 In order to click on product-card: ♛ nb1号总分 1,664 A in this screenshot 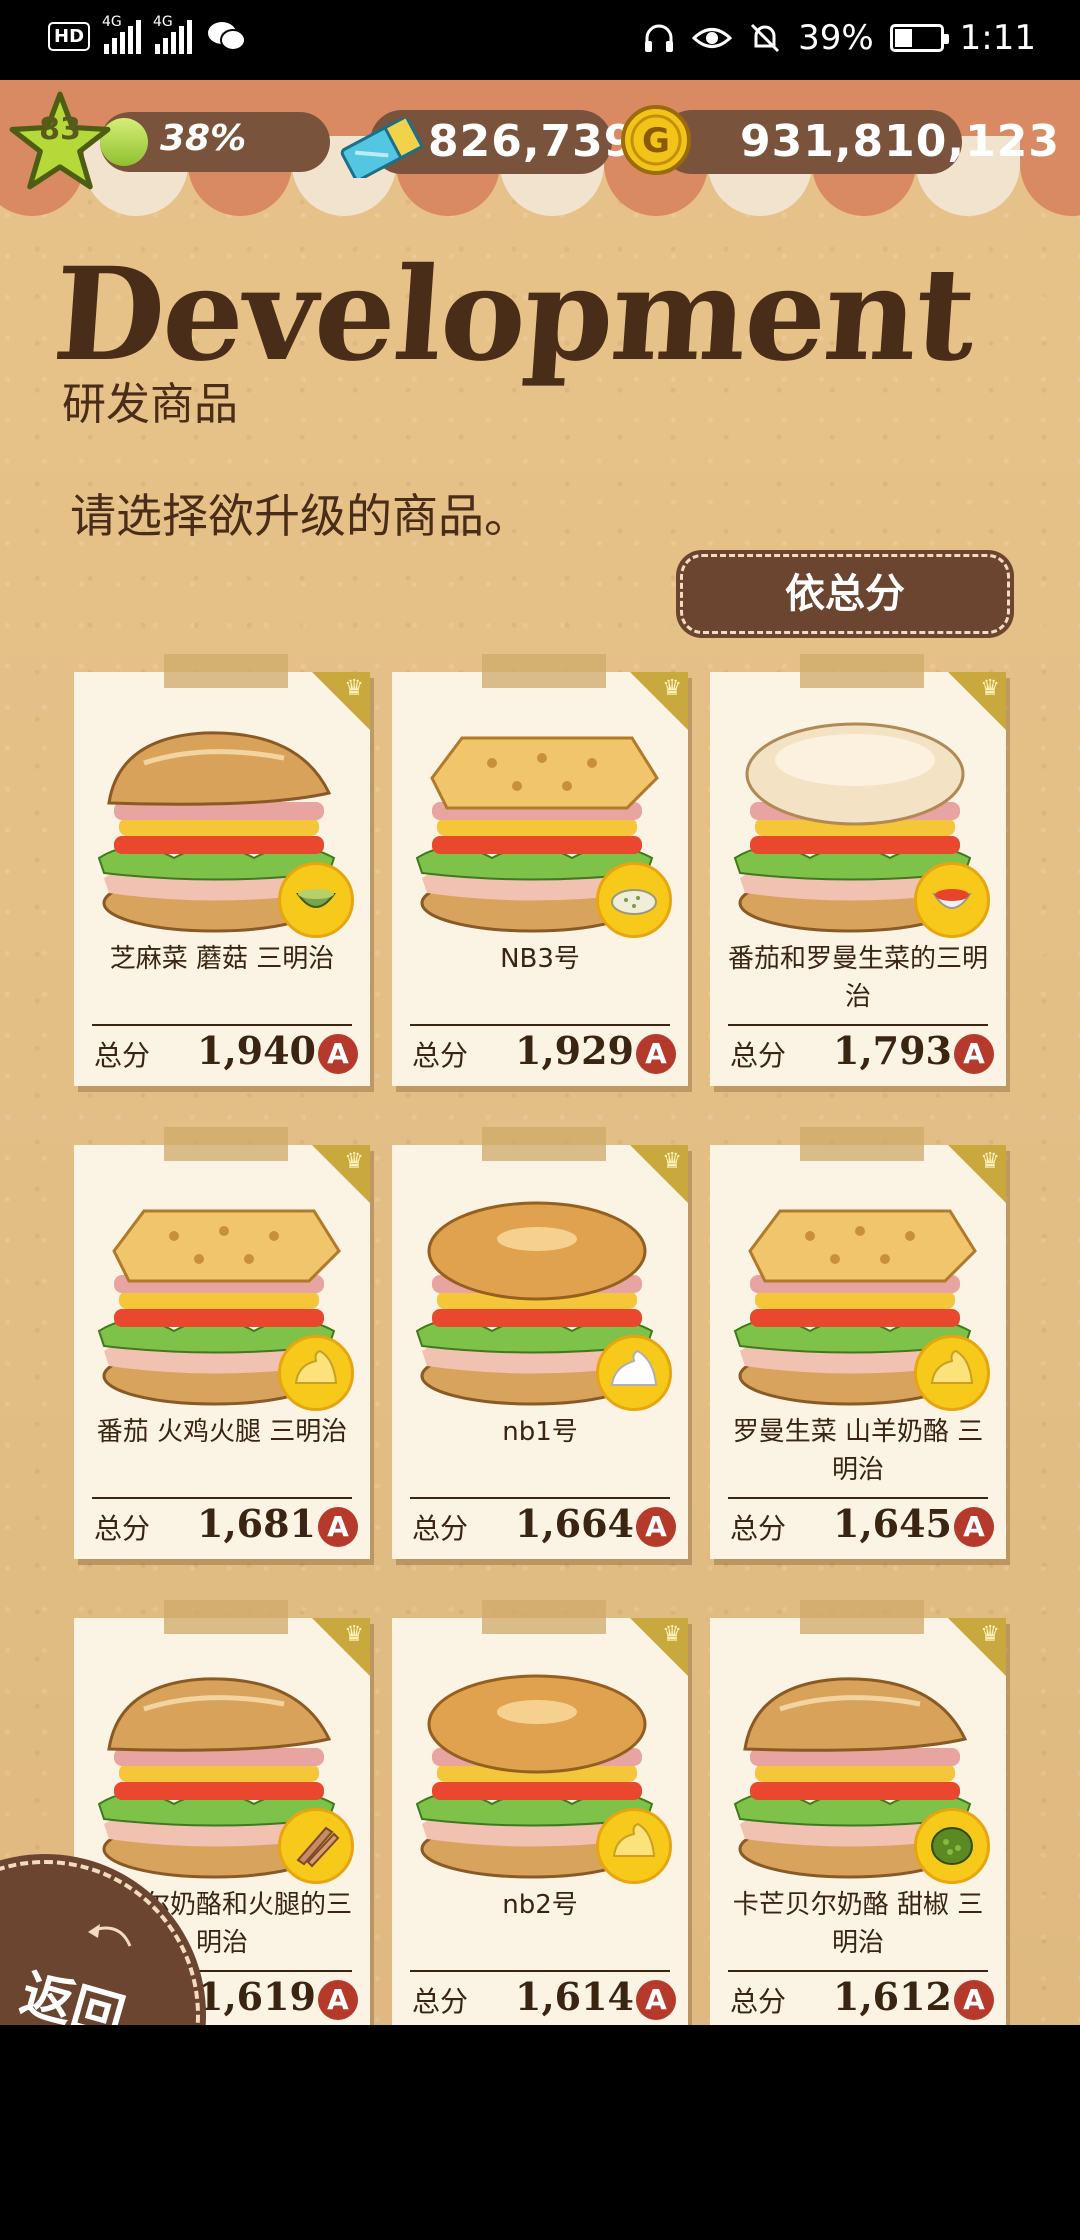, I will do `click(540, 1343)`.